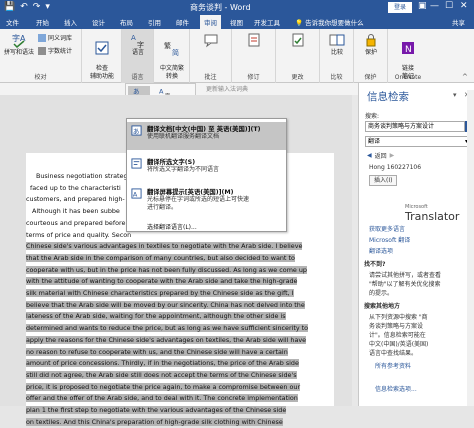  What do you see at coordinates (449, 6) in the screenshot?
I see `maximize-icon: ☐` at bounding box center [449, 6].